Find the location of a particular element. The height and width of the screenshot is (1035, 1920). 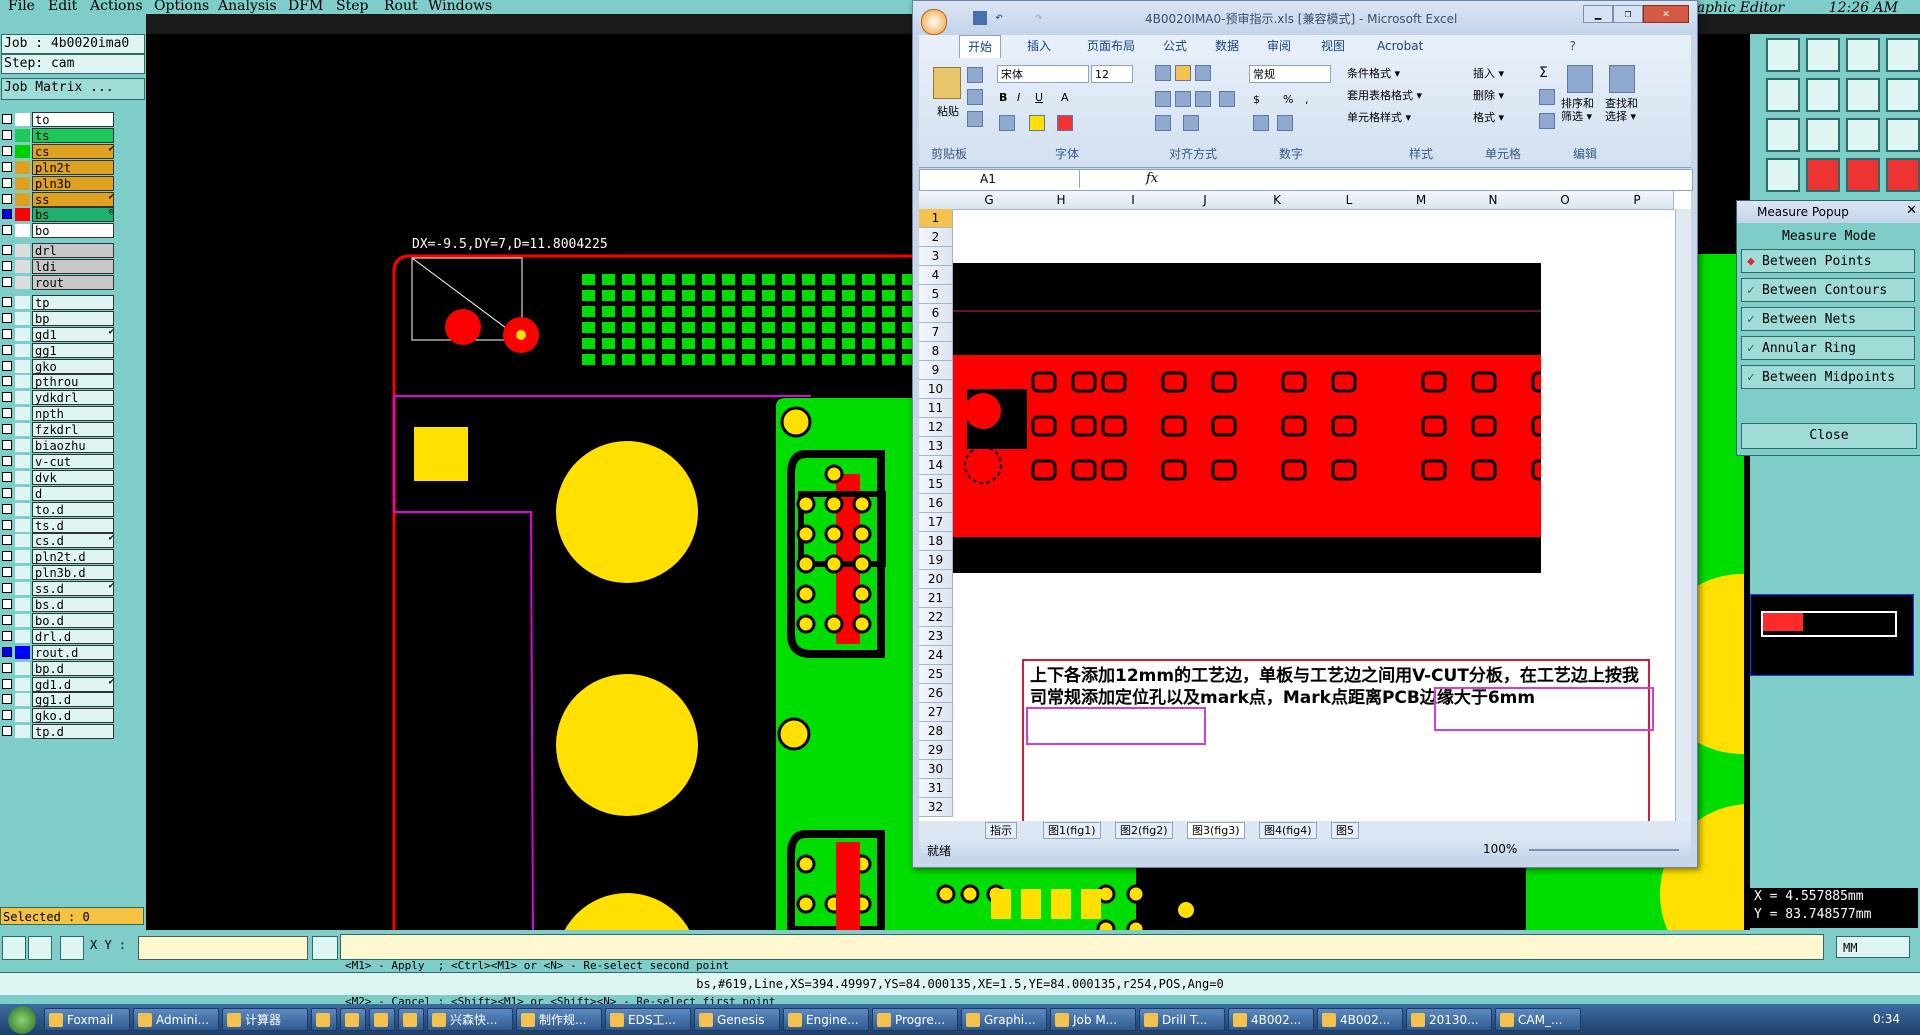

layer-row: dvk is located at coordinates (59, 477).